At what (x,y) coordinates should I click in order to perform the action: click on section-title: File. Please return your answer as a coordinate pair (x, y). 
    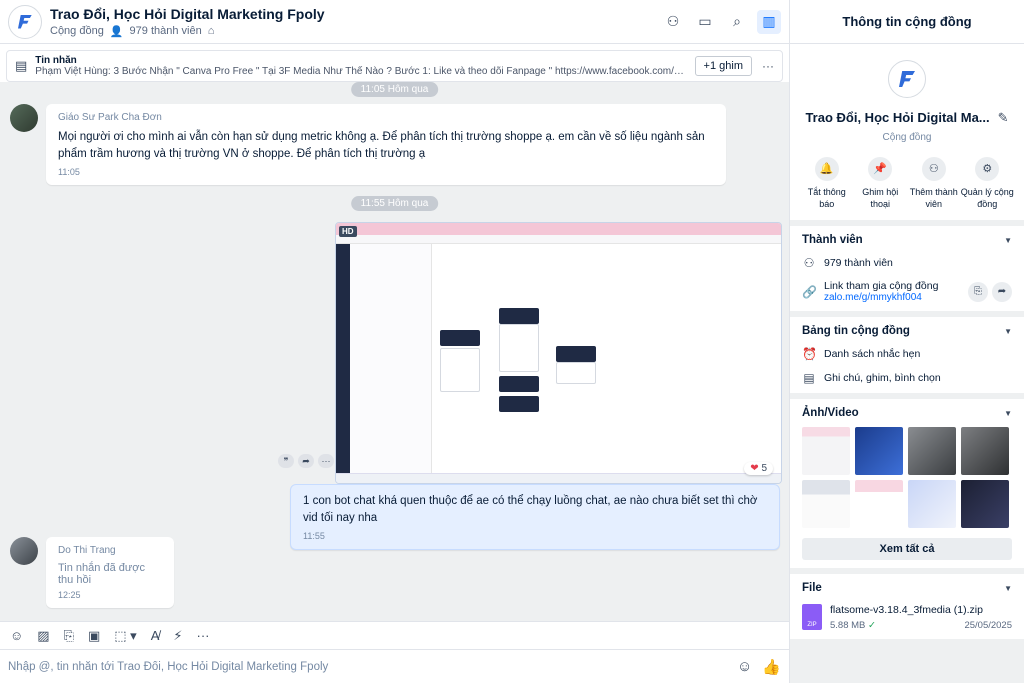
    Looking at the image, I should click on (812, 588).